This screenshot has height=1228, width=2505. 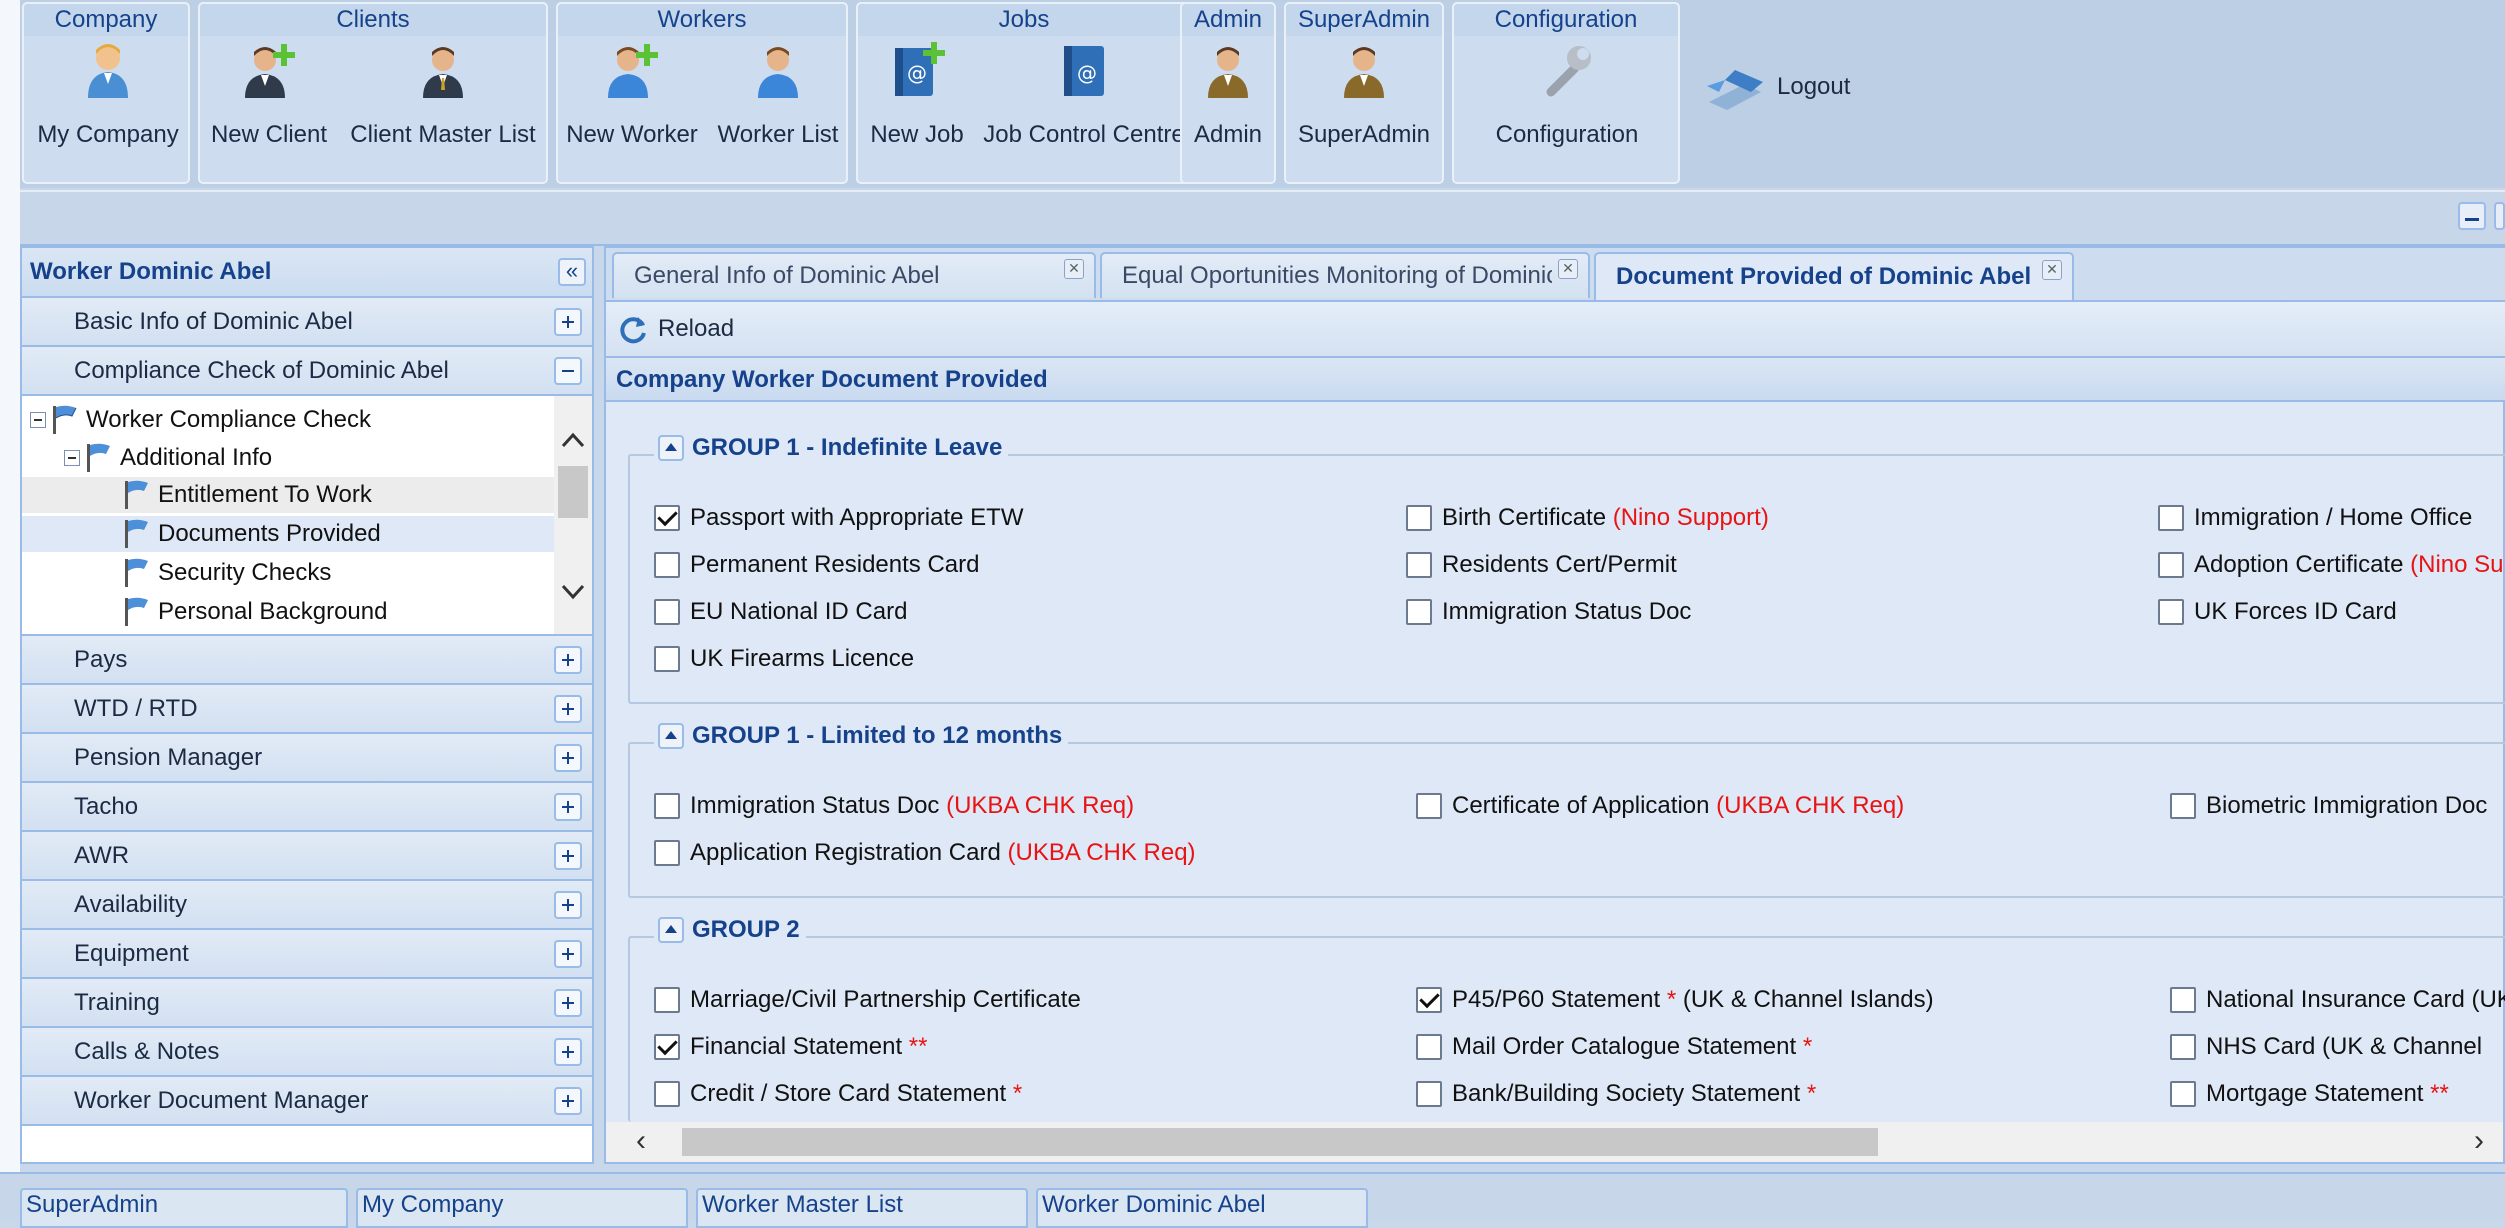 What do you see at coordinates (816, 565) in the screenshot?
I see `checkbox-permanent-residents-card: Permanent Residents Card` at bounding box center [816, 565].